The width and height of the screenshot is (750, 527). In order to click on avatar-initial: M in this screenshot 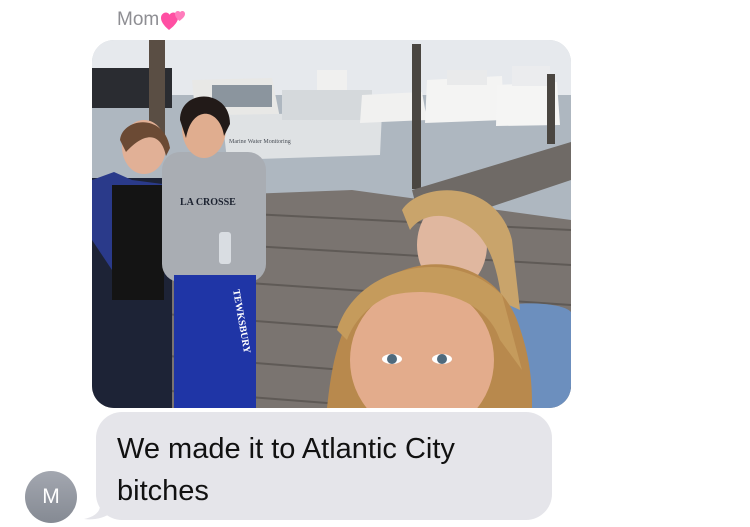, I will do `click(51, 496)`.